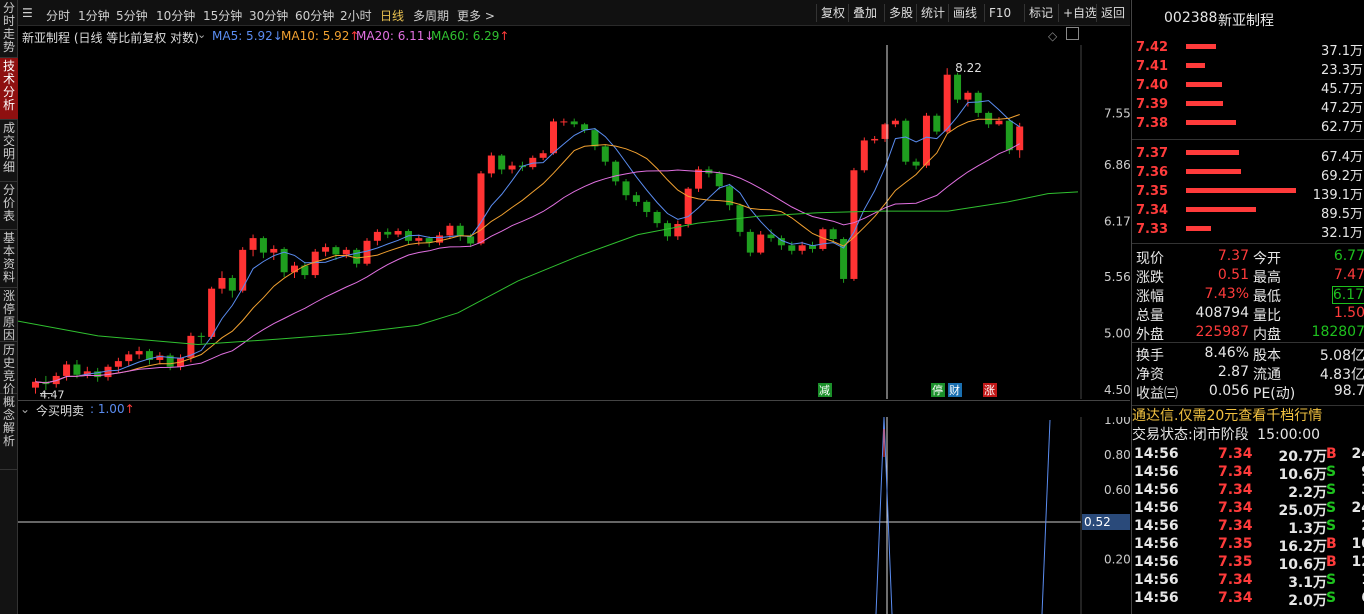 The image size is (1364, 614). Describe the element at coordinates (1248, 491) in the screenshot. I see `tick-row: 14:567.342.2万S3` at that location.